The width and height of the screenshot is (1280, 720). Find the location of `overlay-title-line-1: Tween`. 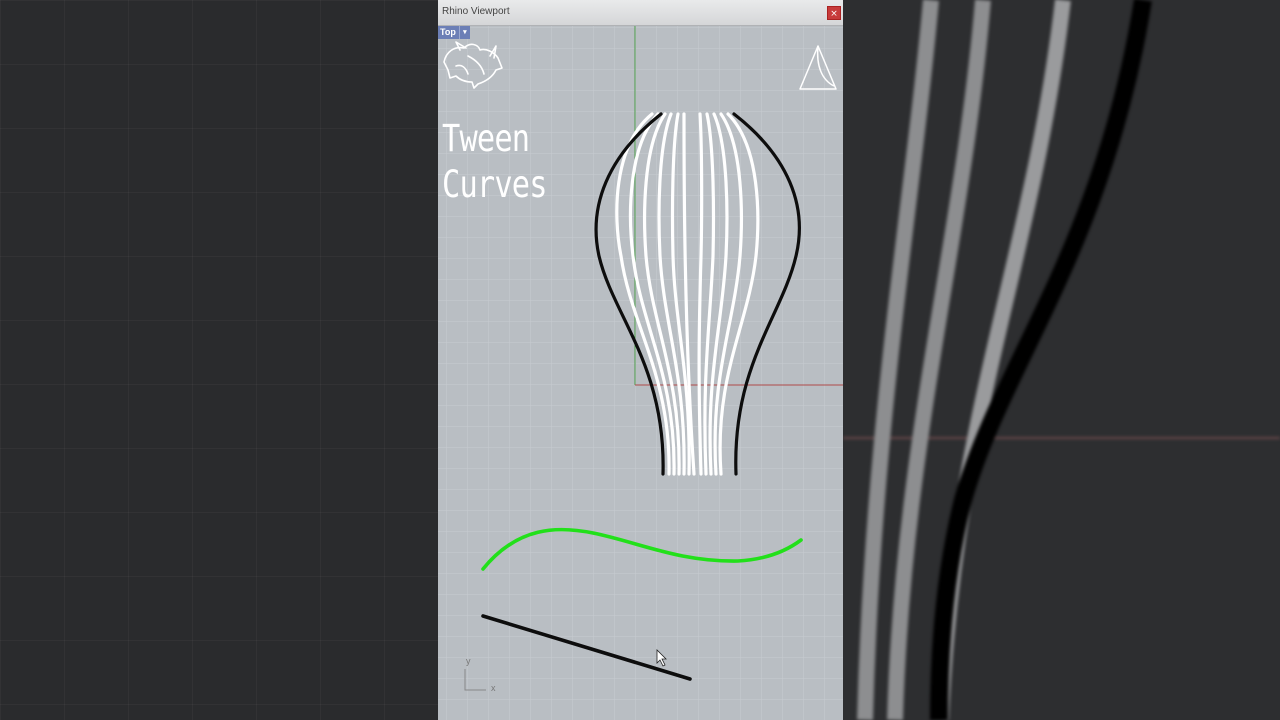

overlay-title-line-1: Tween is located at coordinates (486, 138).